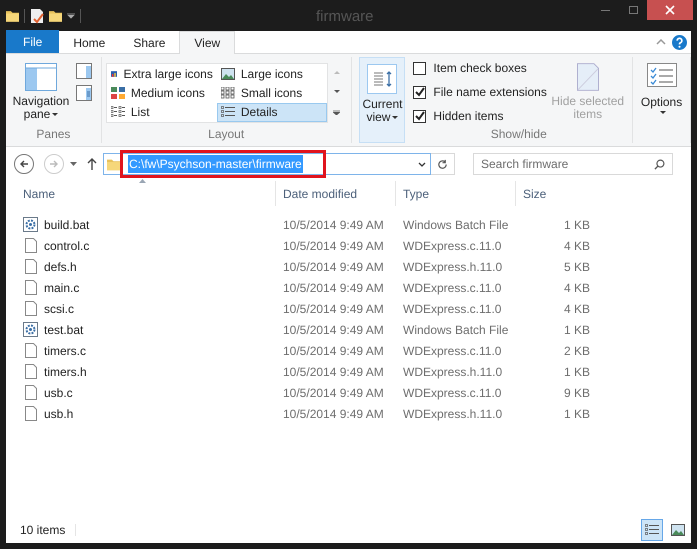  Describe the element at coordinates (64, 329) in the screenshot. I see `file-name: test.bat` at that location.